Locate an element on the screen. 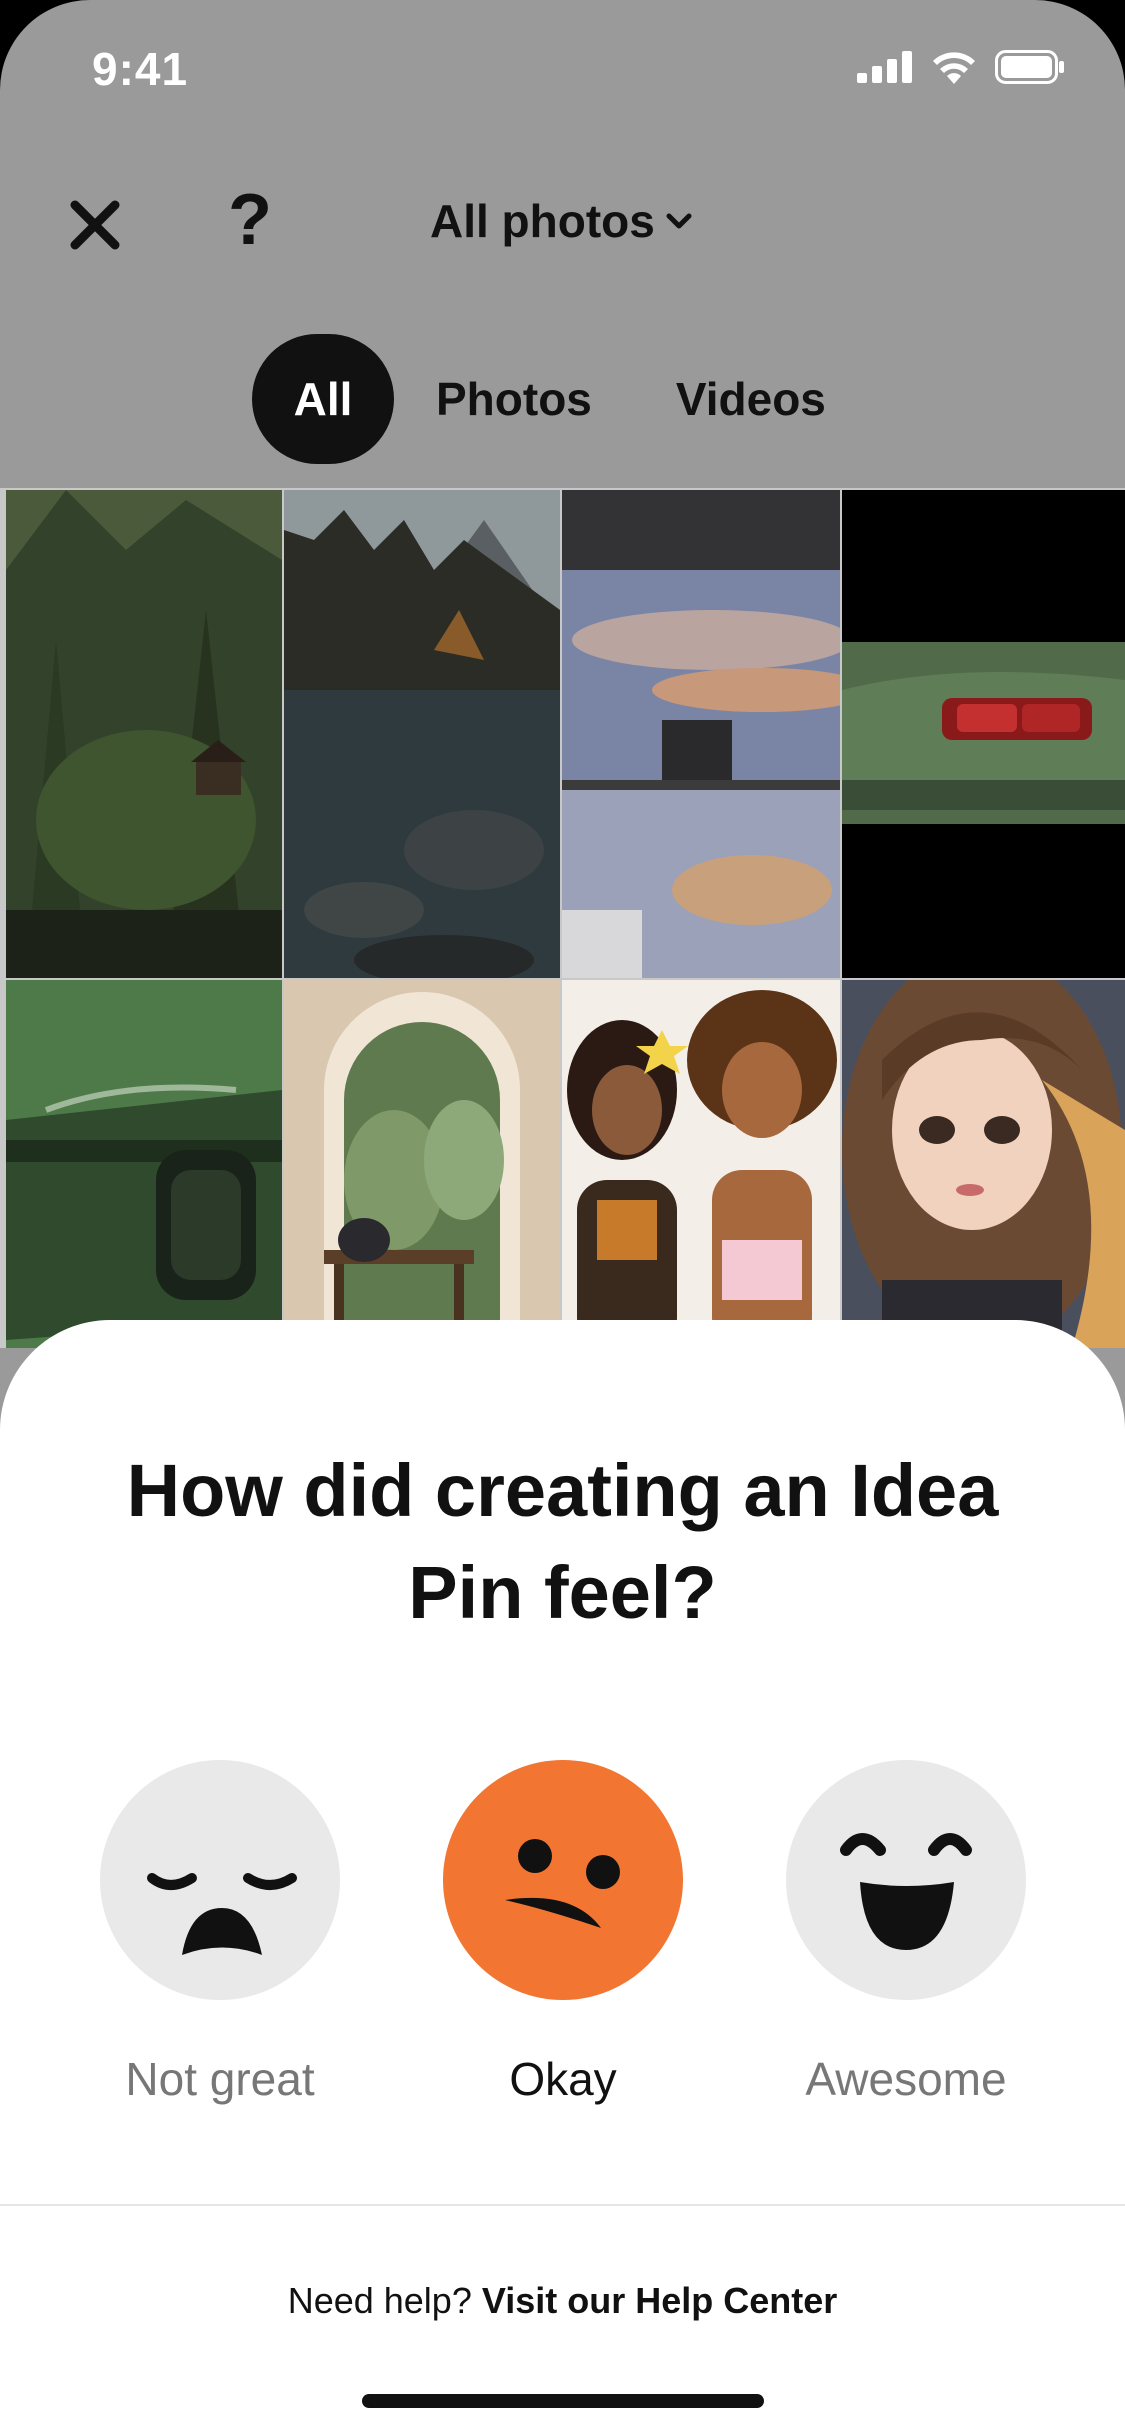  rating-option-okay: Okay is located at coordinates (563, 1933).